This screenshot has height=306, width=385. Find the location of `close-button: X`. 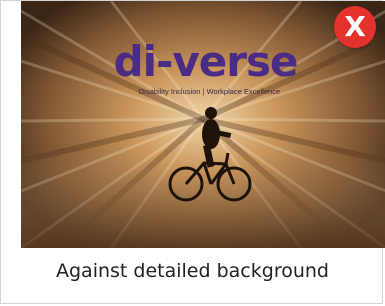

close-button: X is located at coordinates (355, 27).